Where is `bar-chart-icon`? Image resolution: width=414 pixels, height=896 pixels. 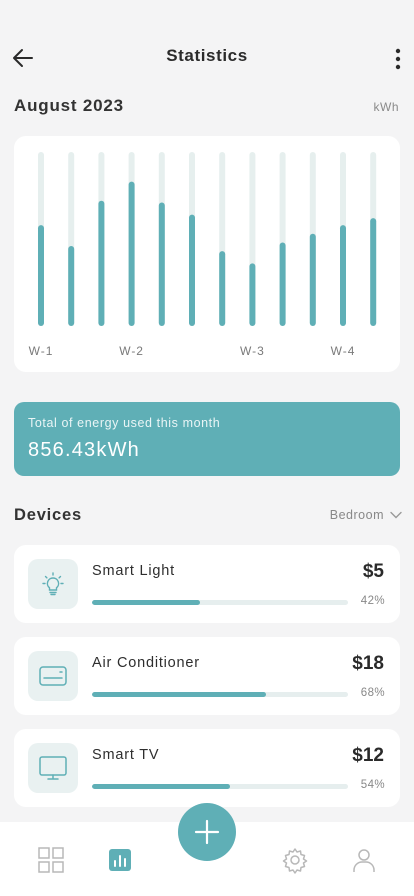
bar-chart-icon is located at coordinates (120, 860).